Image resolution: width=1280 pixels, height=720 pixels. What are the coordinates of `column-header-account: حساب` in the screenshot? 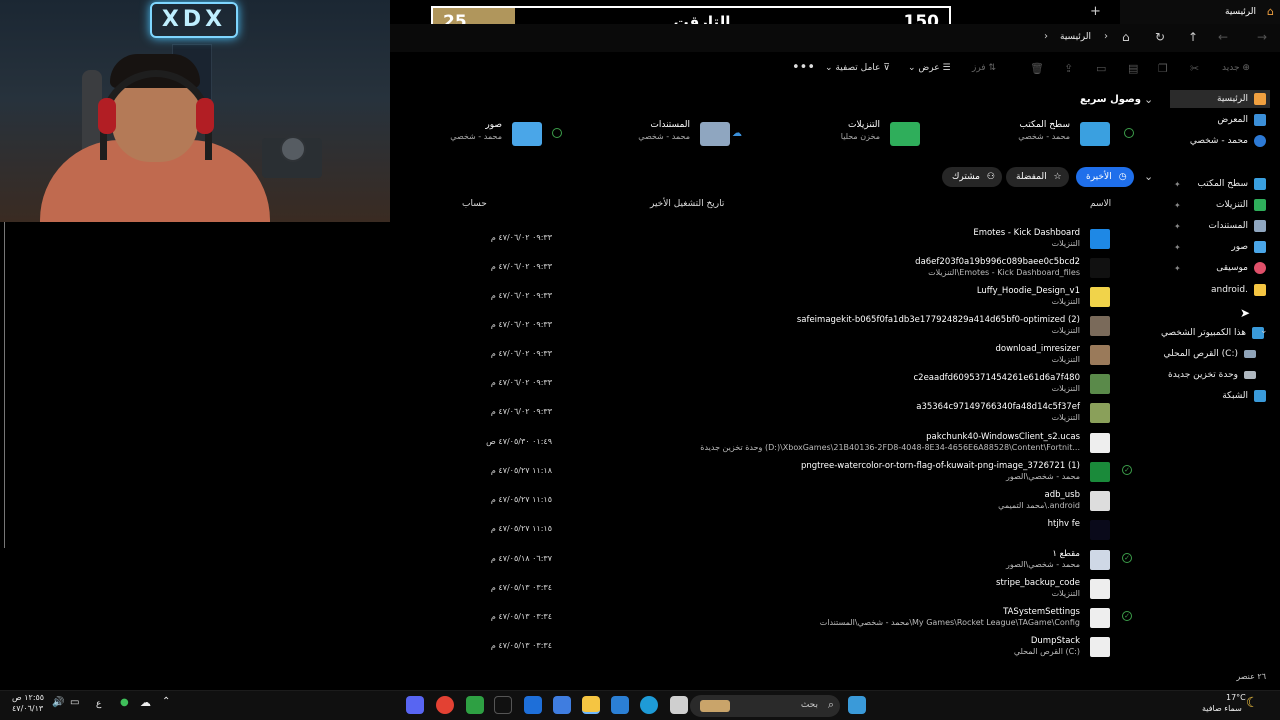 It's located at (474, 204).